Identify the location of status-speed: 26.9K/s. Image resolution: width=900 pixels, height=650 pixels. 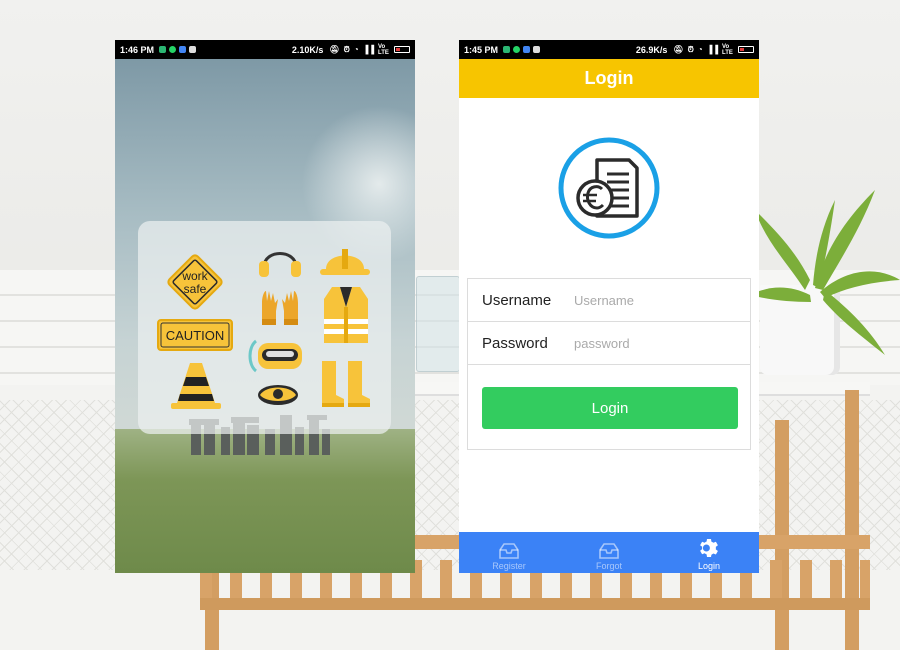
(651, 49).